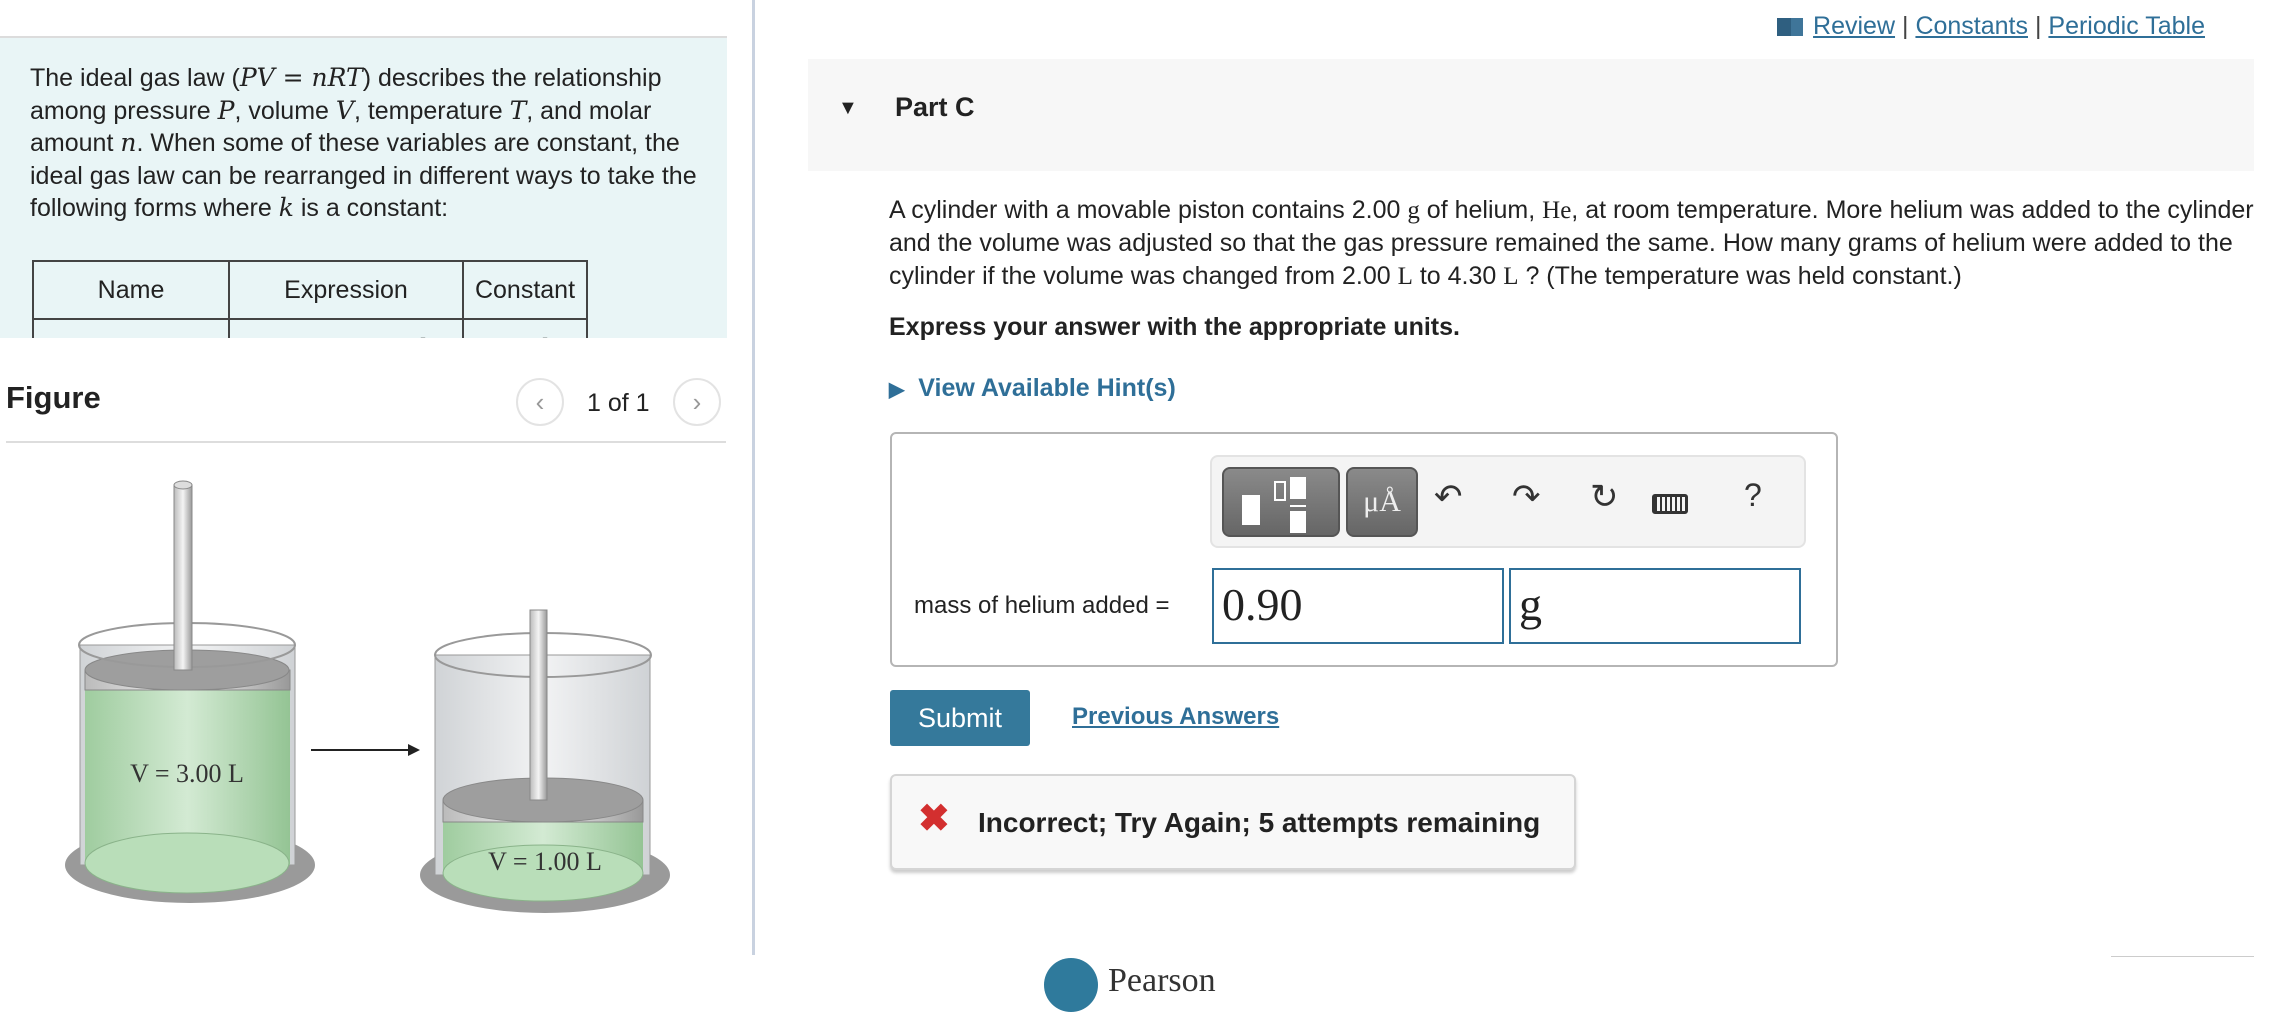 This screenshot has height=1012, width=2282. I want to click on hint-toggle: ▶ View Available Hint(s), so click(1032, 388).